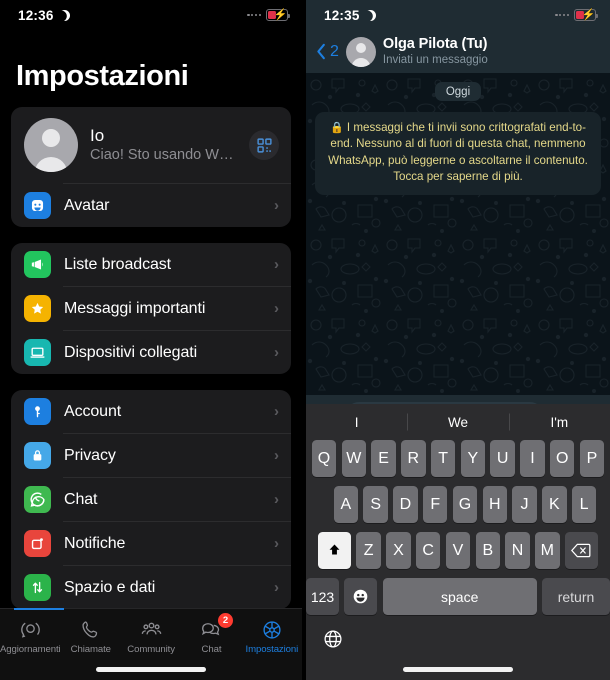  I want to click on sidebar-item-messaggi-importanti: Messaggi importanti ›, so click(151, 308).